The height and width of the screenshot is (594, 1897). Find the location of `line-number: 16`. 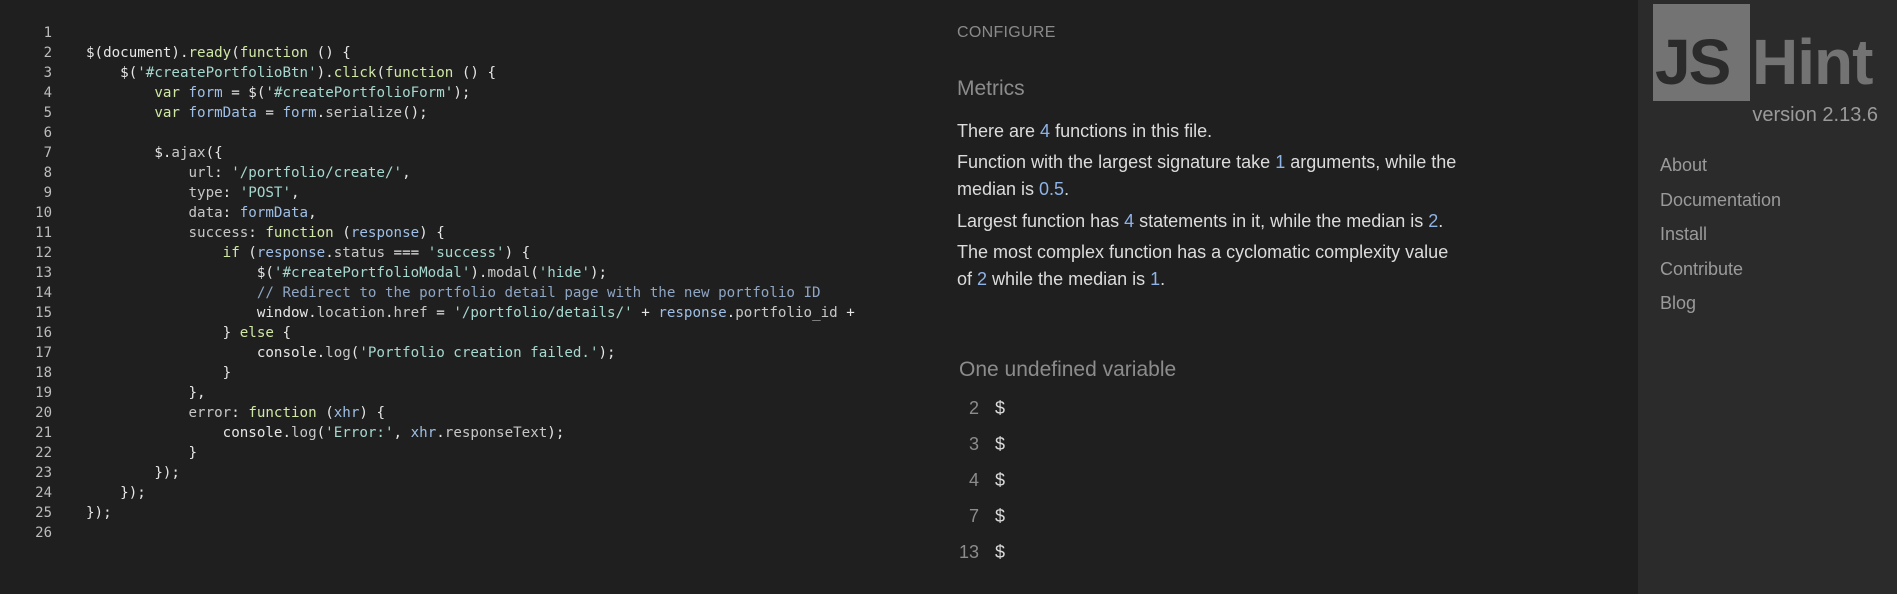

line-number: 16 is located at coordinates (43, 333).